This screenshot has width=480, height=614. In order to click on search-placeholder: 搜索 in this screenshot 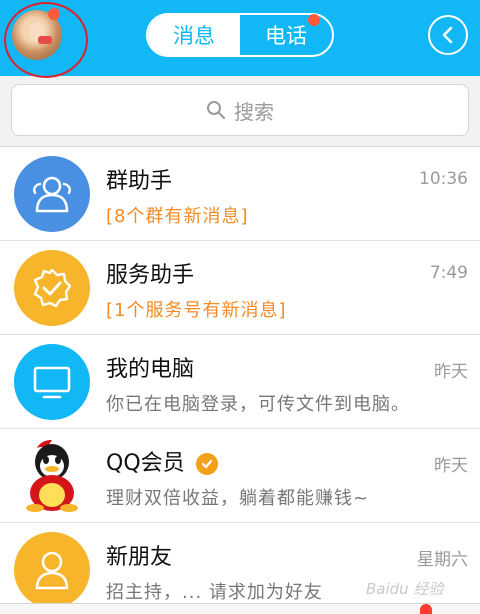, I will do `click(254, 111)`.